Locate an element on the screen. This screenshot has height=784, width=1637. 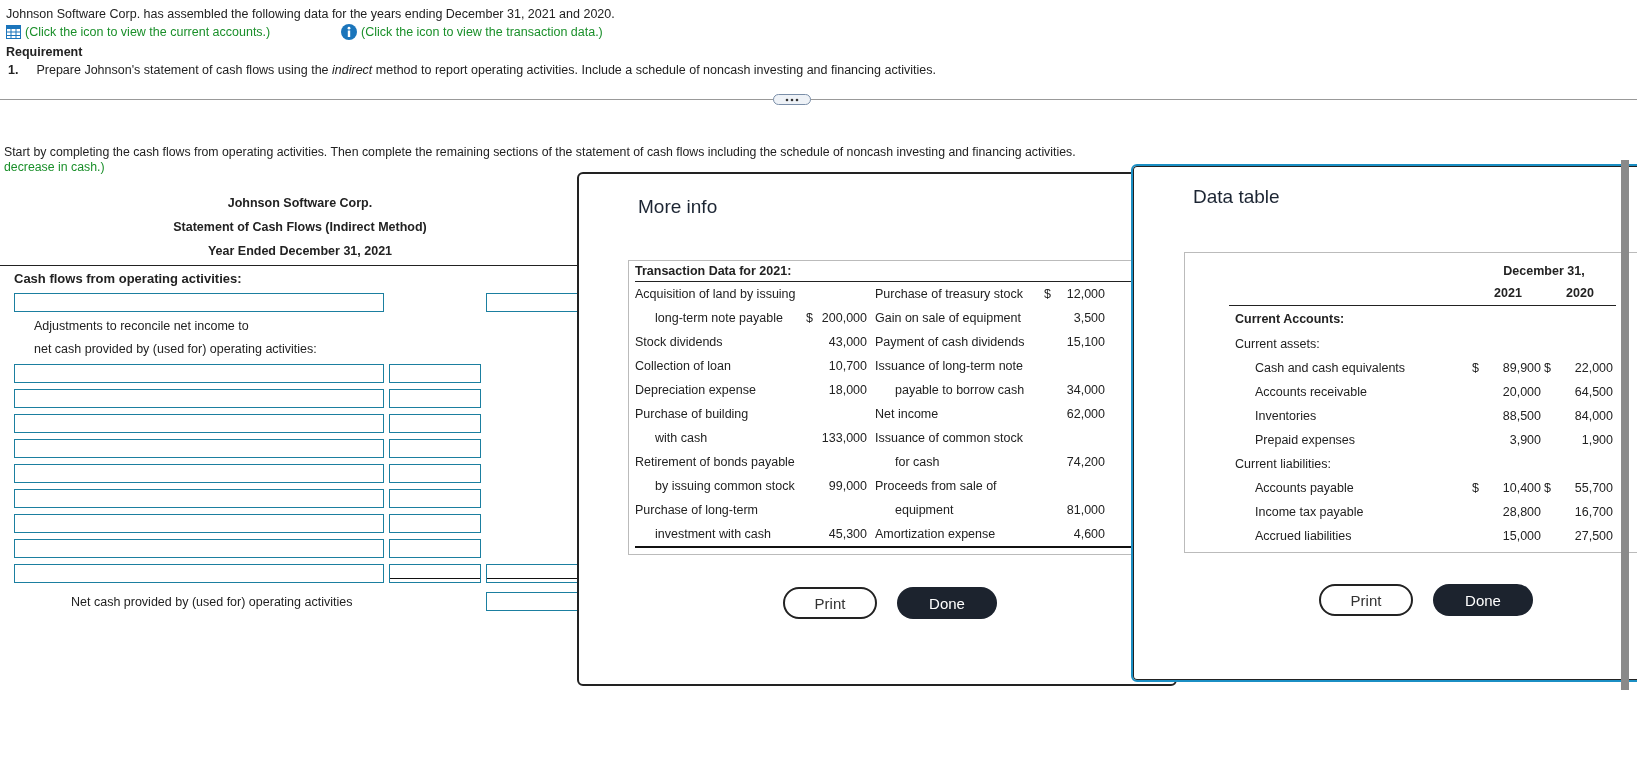
row-label: Inventories is located at coordinates (1286, 416).